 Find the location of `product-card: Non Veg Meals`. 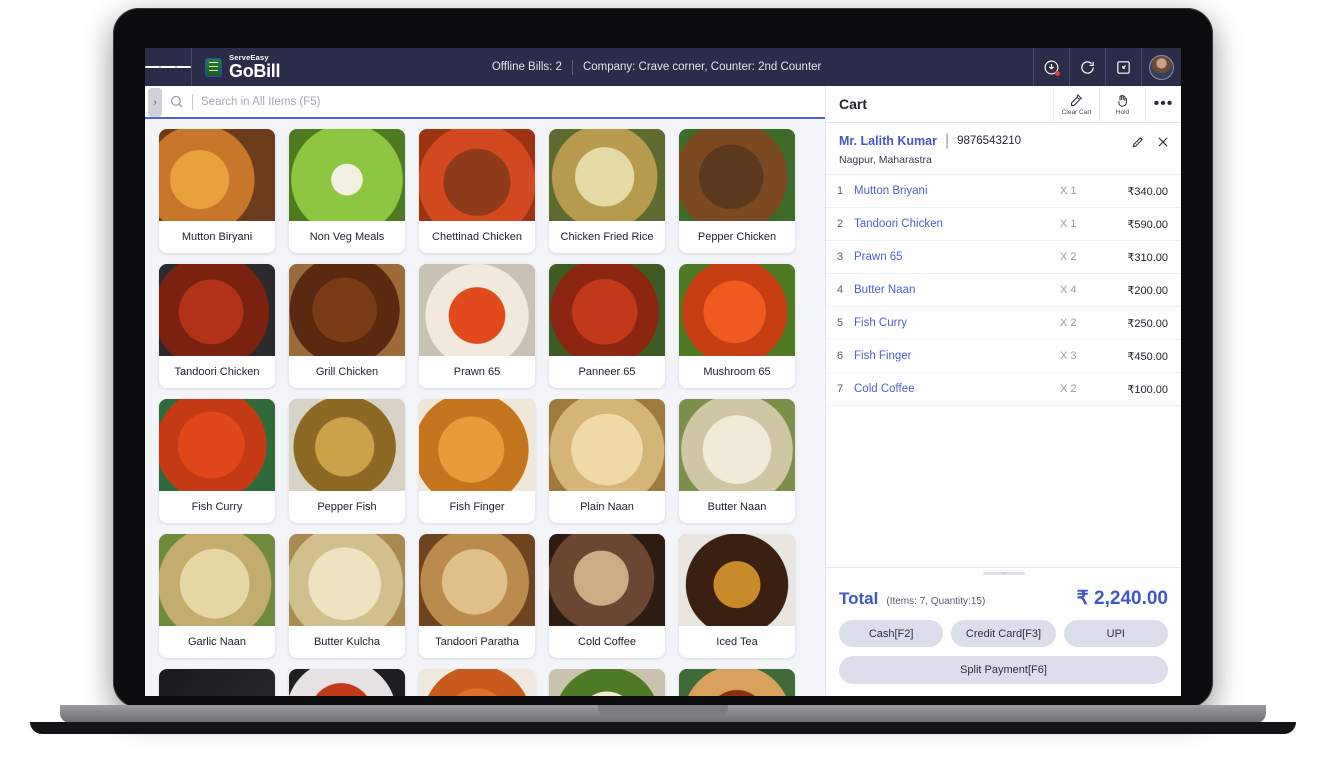

product-card: Non Veg Meals is located at coordinates (347, 191).